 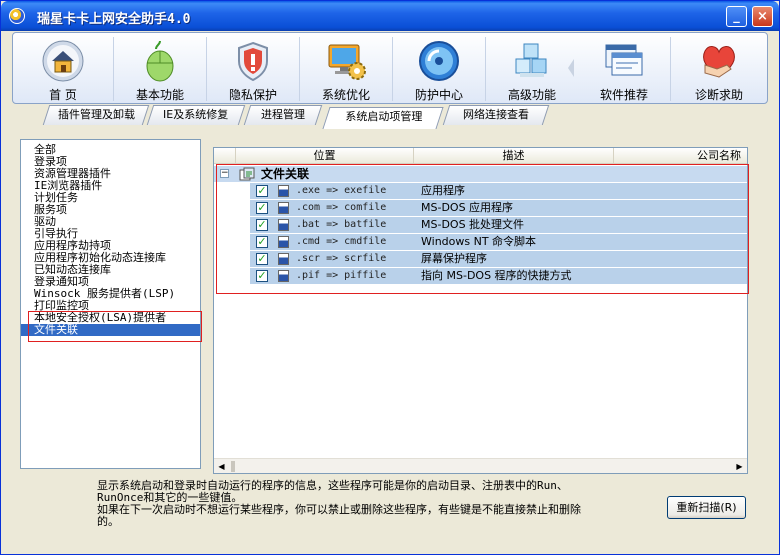 I want to click on tab-network: 网络连接查看, so click(x=496, y=115).